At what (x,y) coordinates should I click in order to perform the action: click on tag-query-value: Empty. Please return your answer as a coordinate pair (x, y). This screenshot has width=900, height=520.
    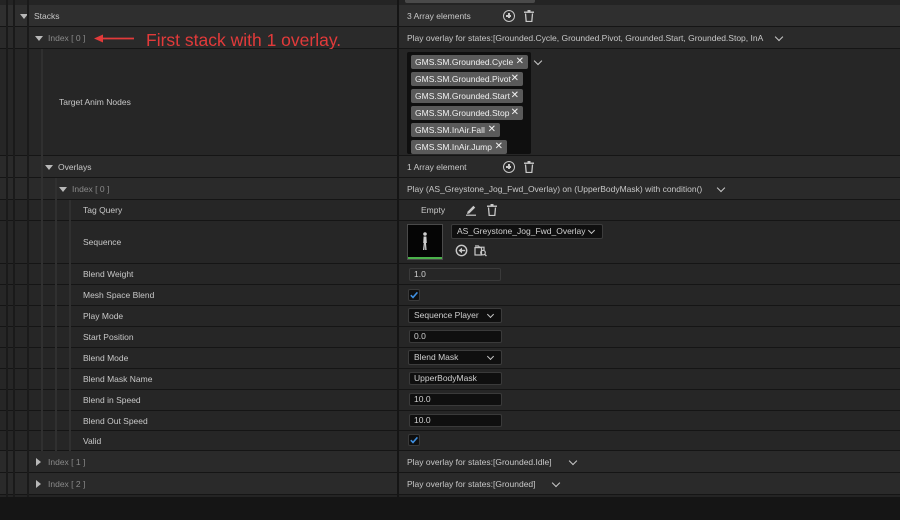
    Looking at the image, I should click on (433, 210).